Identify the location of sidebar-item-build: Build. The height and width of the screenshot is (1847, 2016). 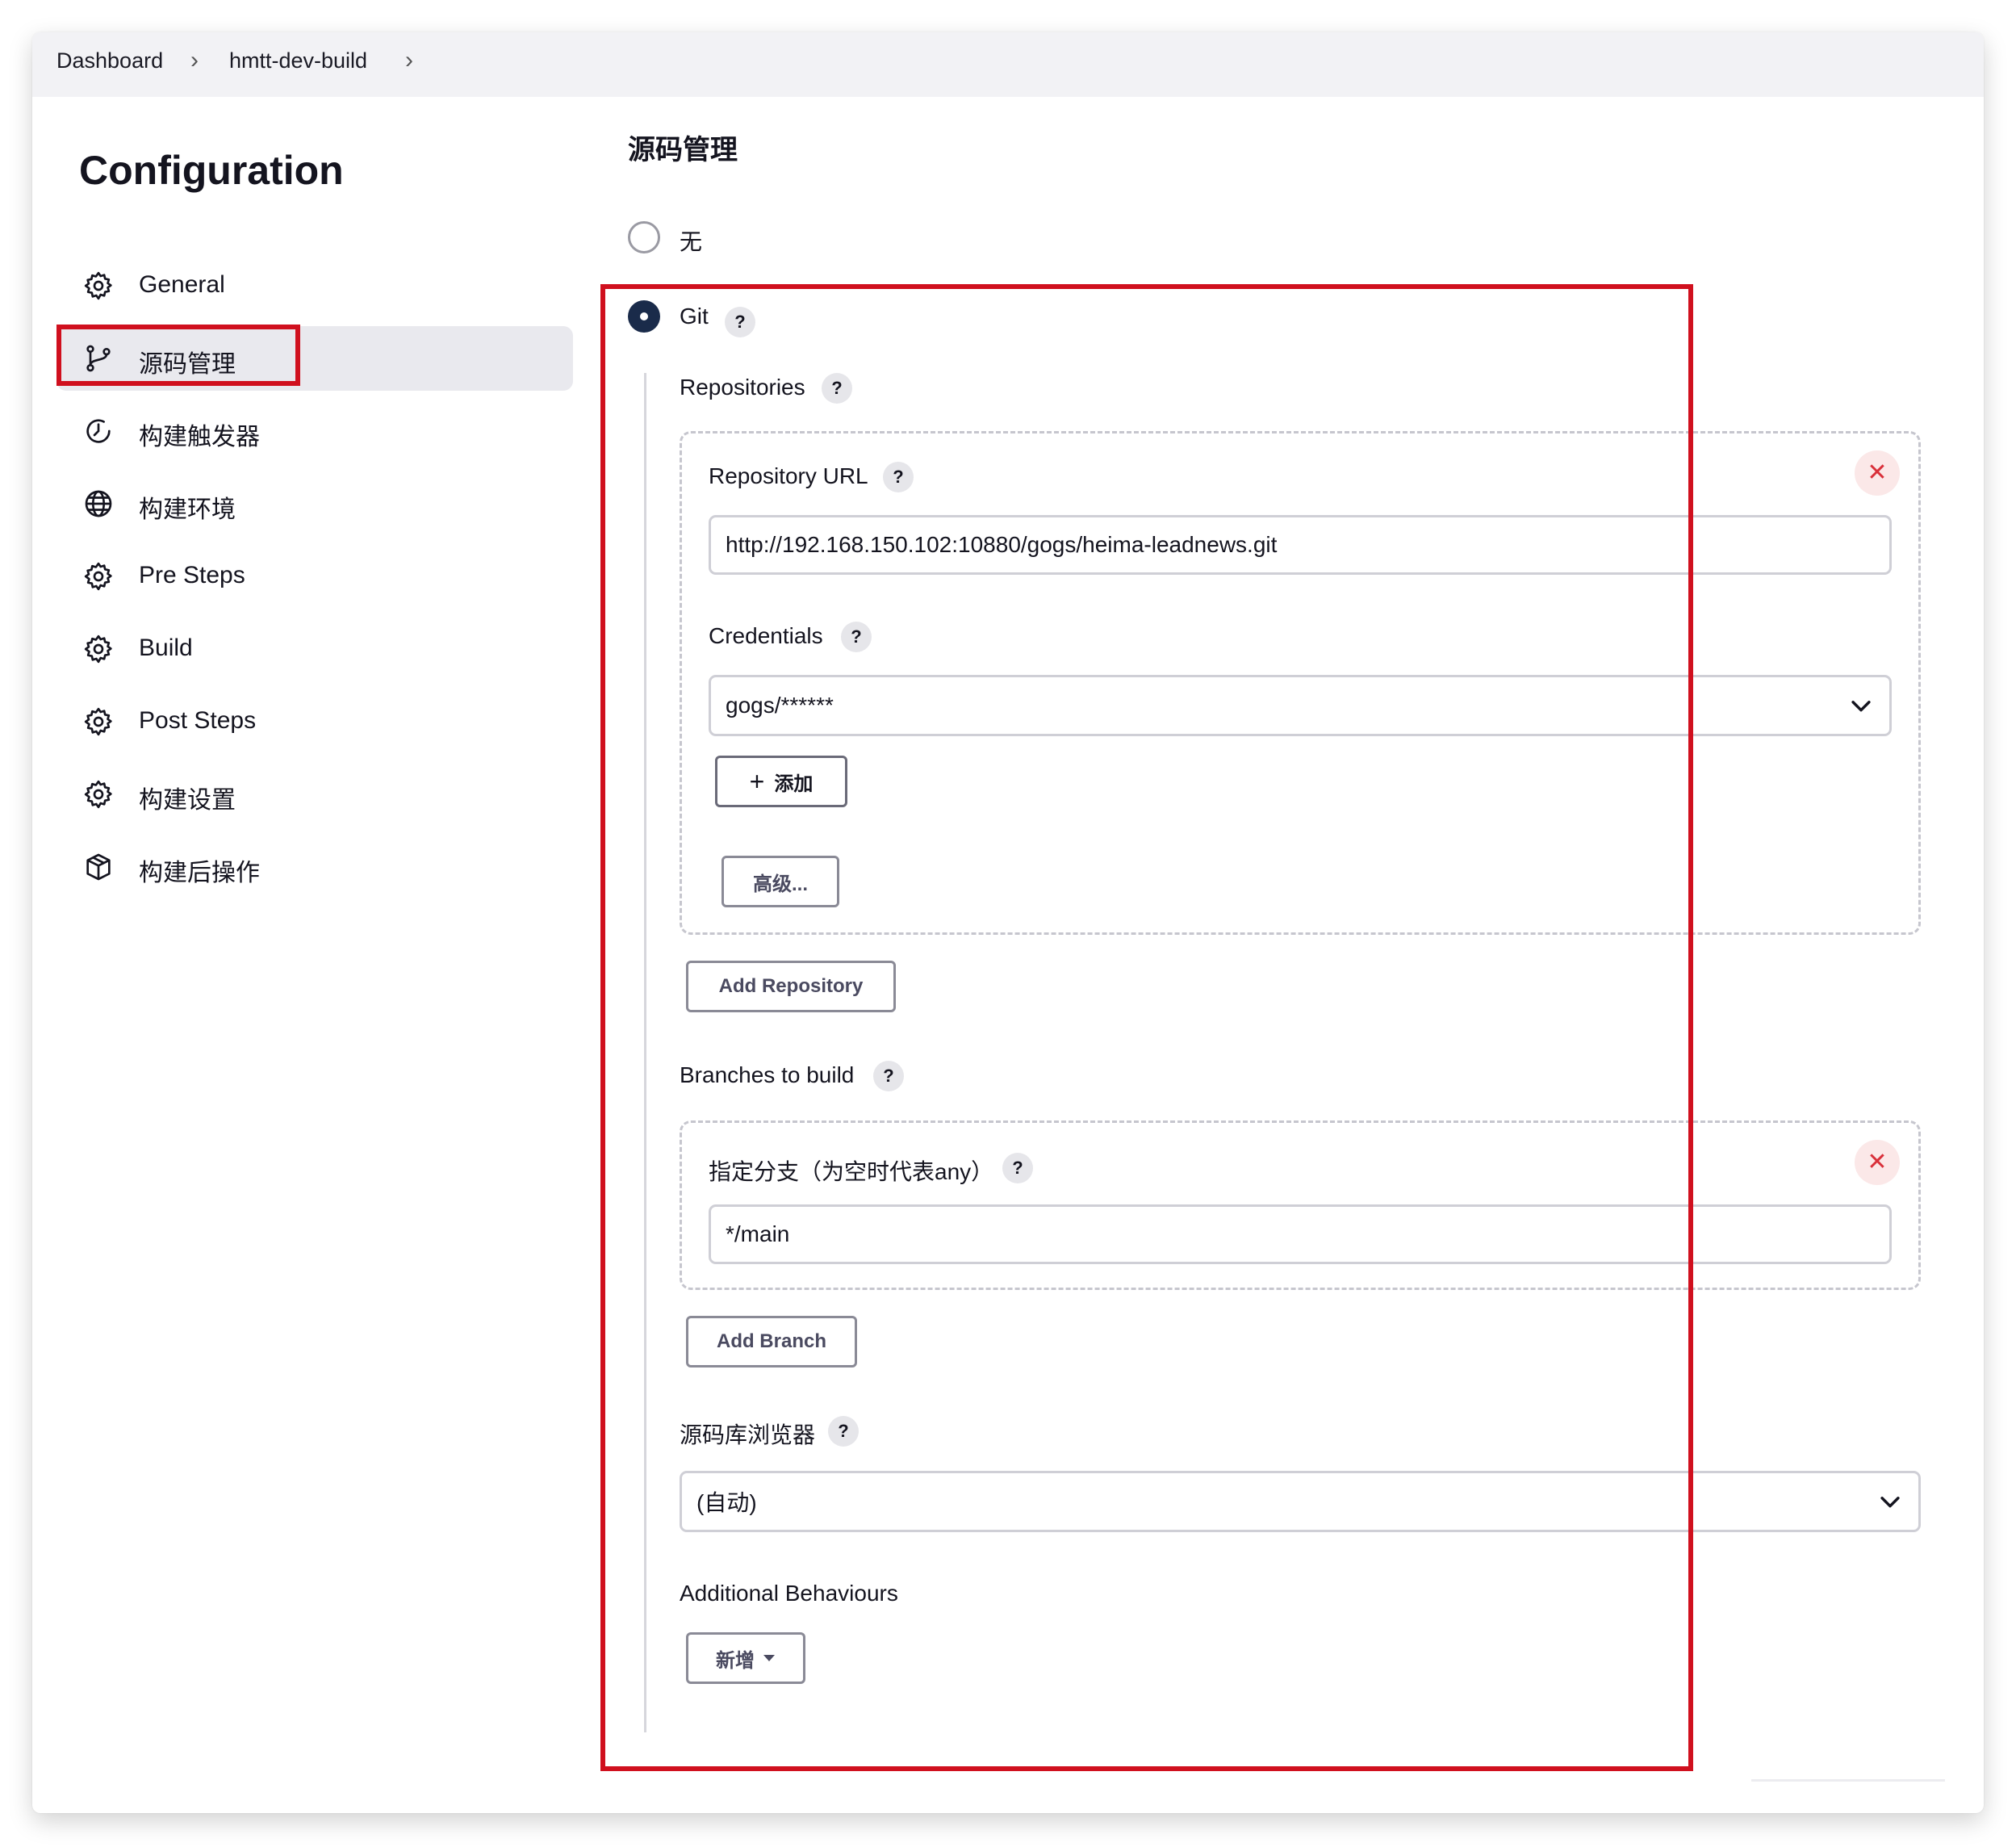
(314, 649).